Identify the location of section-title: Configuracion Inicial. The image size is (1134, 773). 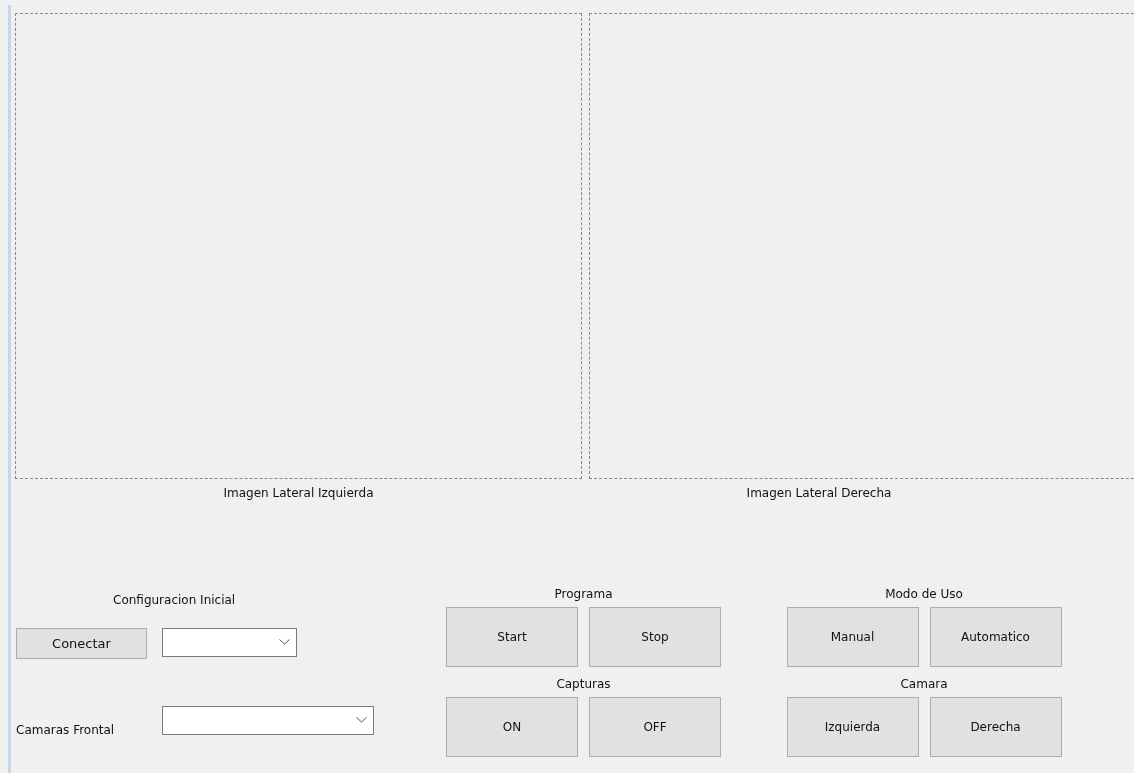
(174, 600).